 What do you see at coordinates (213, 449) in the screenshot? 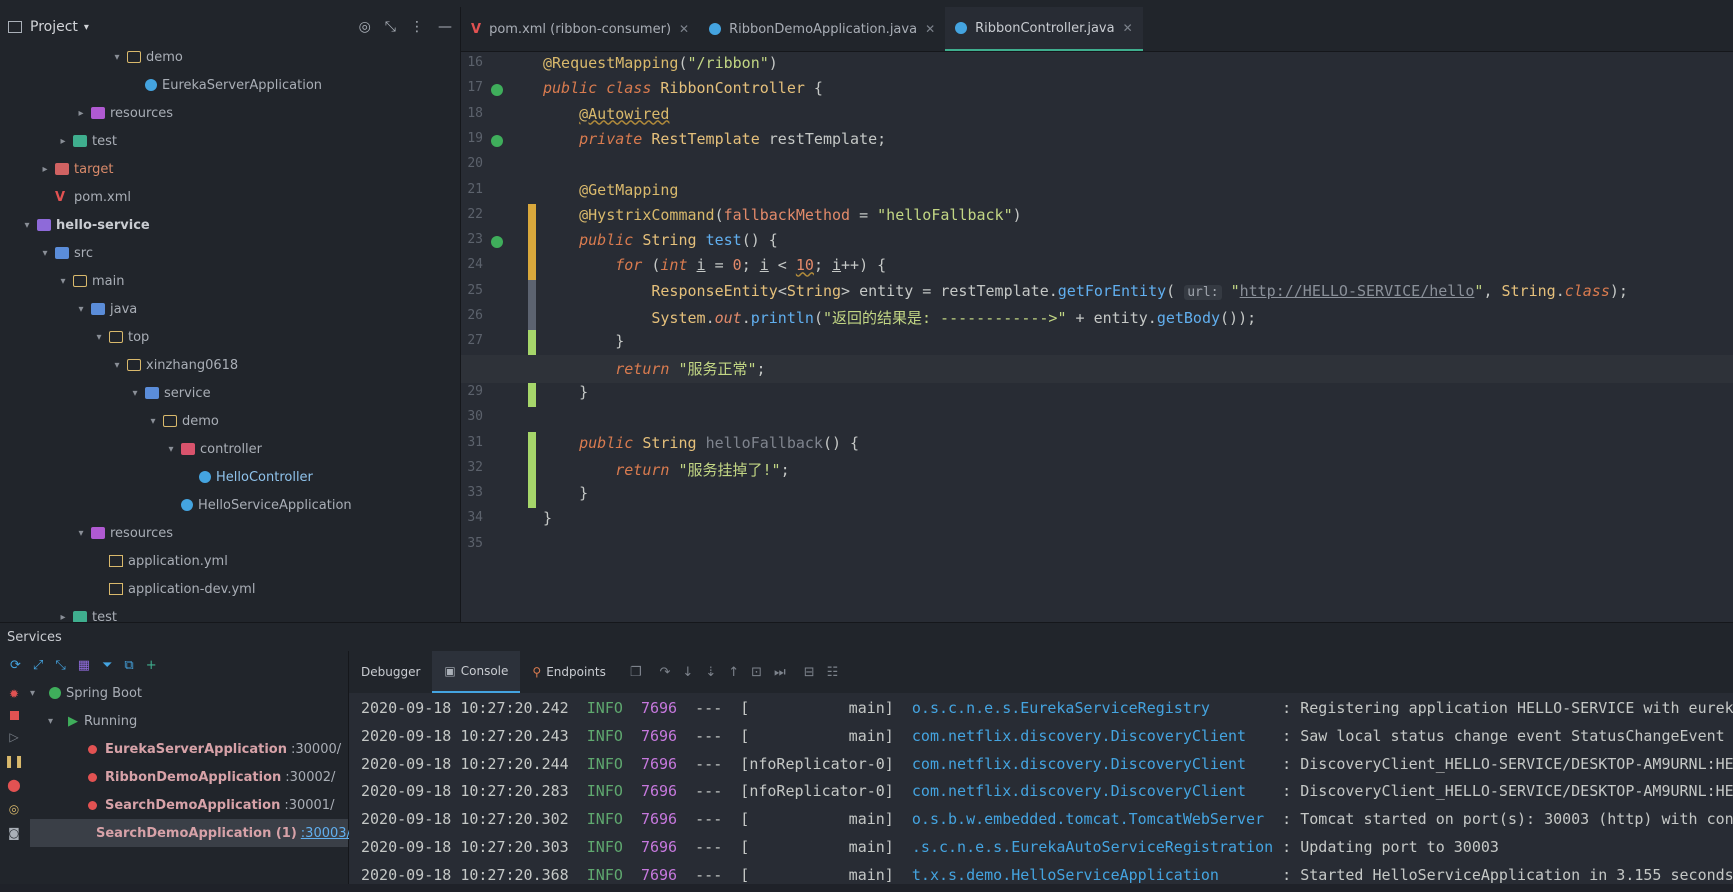
I see `tree-item: ▾ controller` at bounding box center [213, 449].